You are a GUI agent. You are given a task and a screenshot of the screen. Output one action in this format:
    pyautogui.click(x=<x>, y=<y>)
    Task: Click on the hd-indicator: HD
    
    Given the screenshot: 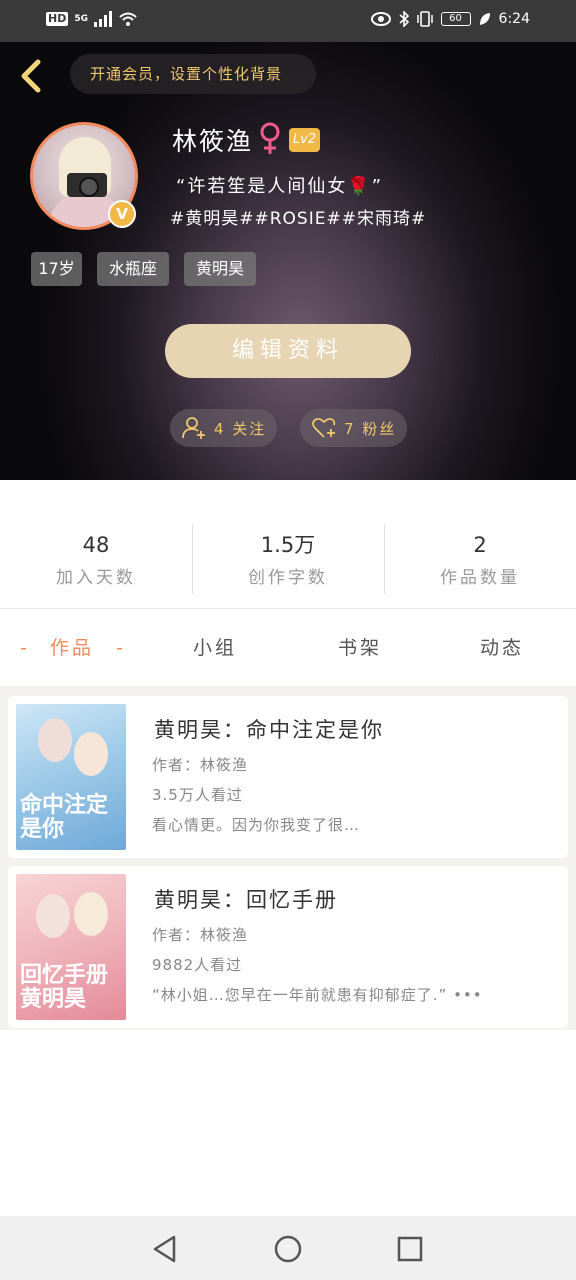 What is the action you would take?
    pyautogui.click(x=57, y=19)
    